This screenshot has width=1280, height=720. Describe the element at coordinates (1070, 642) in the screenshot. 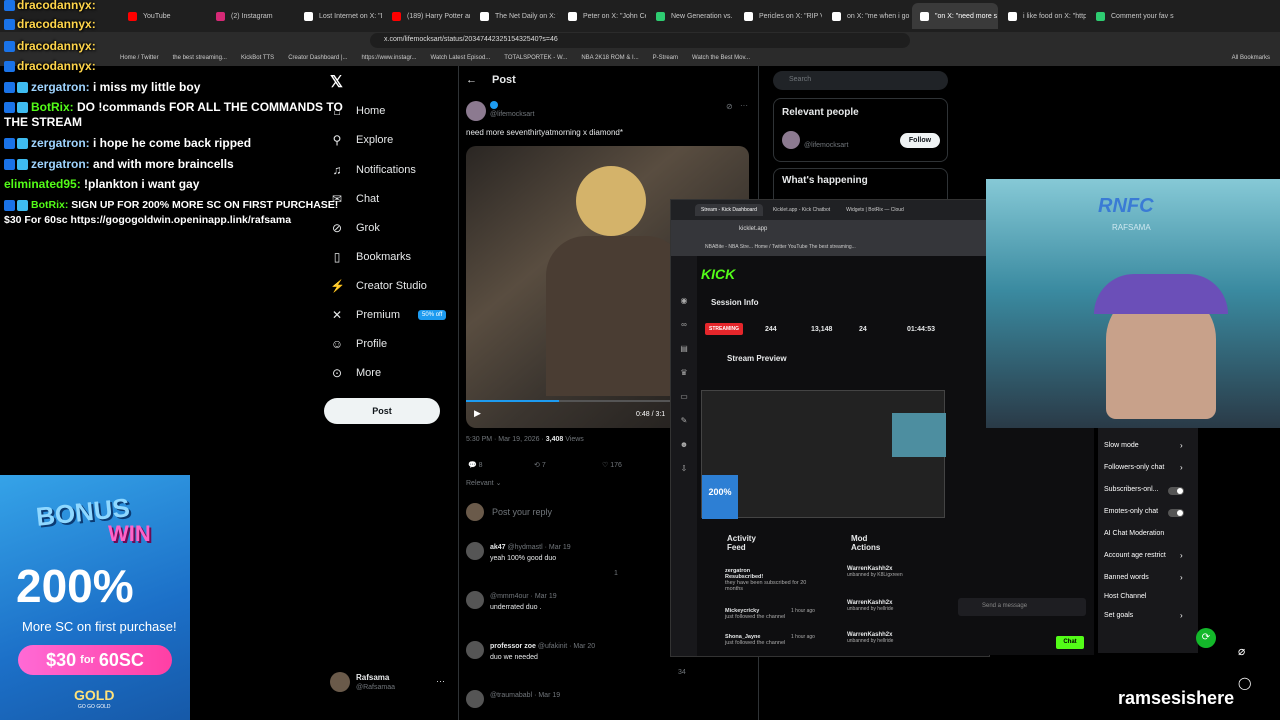

I see `chat-send-button: Chat` at that location.